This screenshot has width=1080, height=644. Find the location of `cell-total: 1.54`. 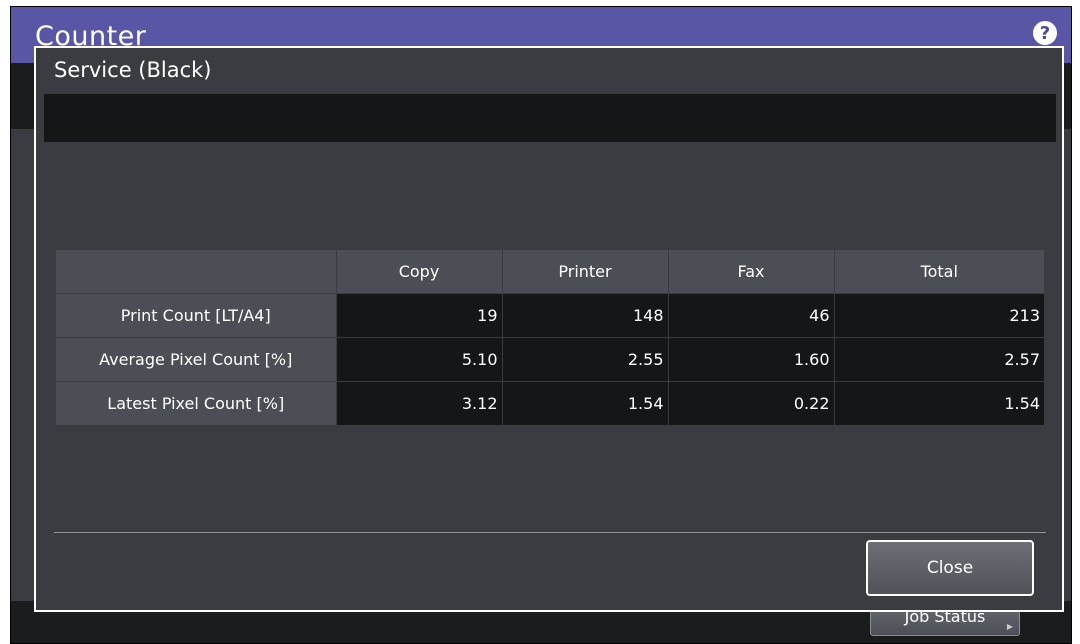

cell-total: 1.54 is located at coordinates (938, 403).